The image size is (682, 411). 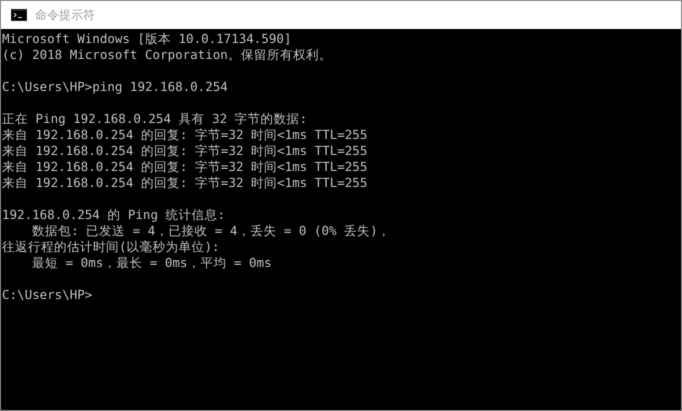 What do you see at coordinates (65, 15) in the screenshot?
I see `window-title: 命令提示符` at bounding box center [65, 15].